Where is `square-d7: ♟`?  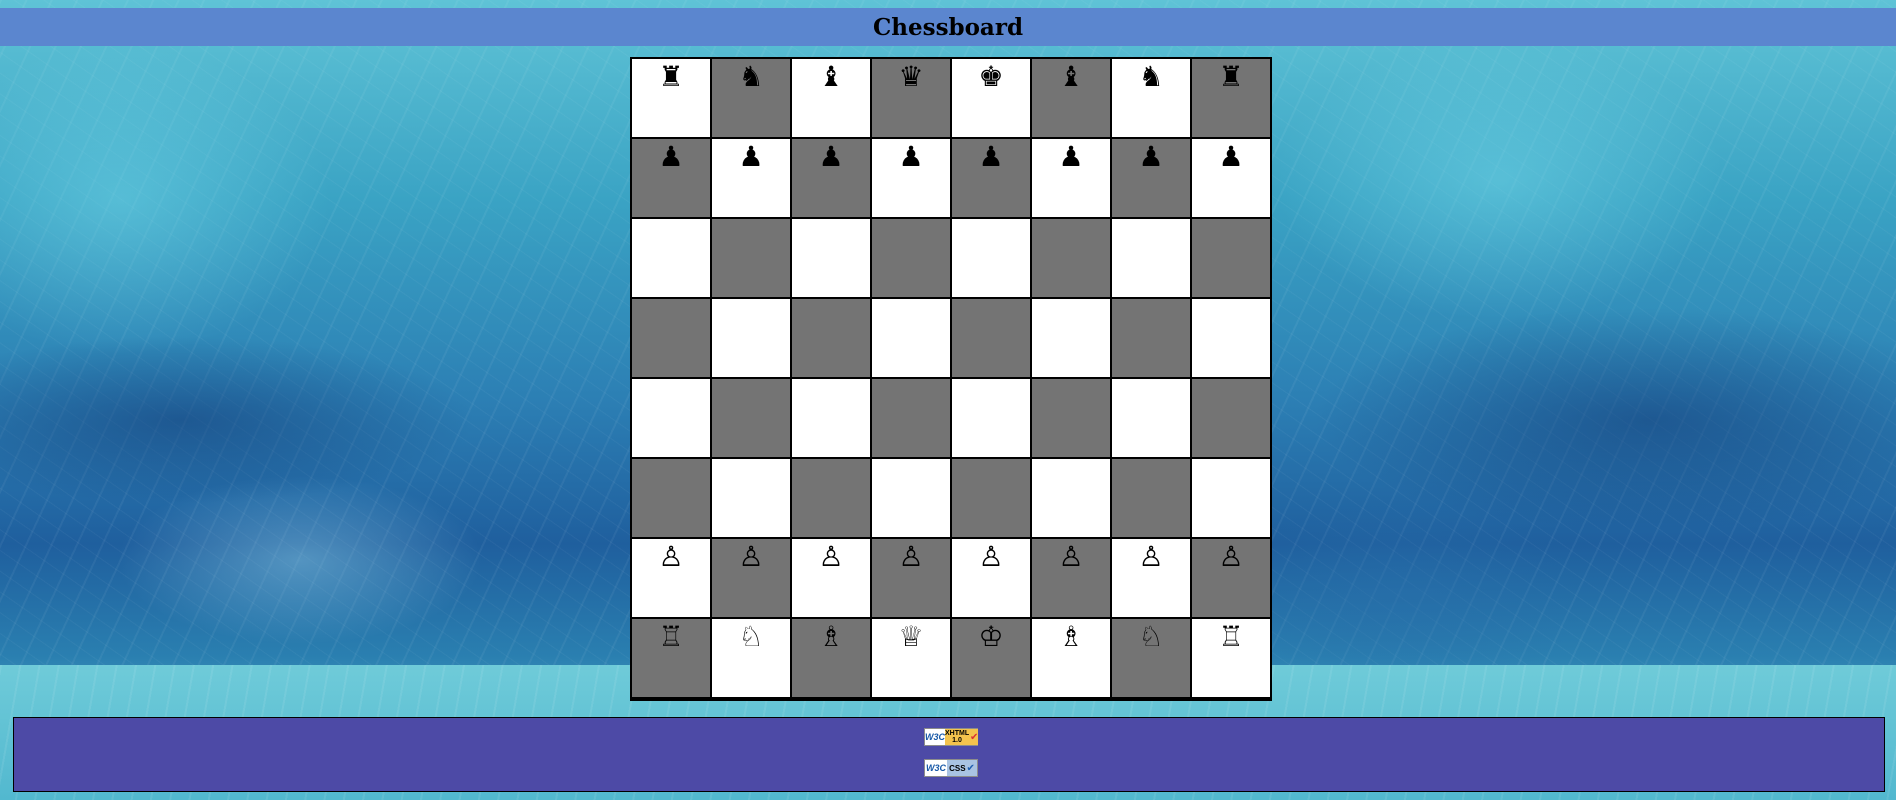 square-d7: ♟ is located at coordinates (911, 178).